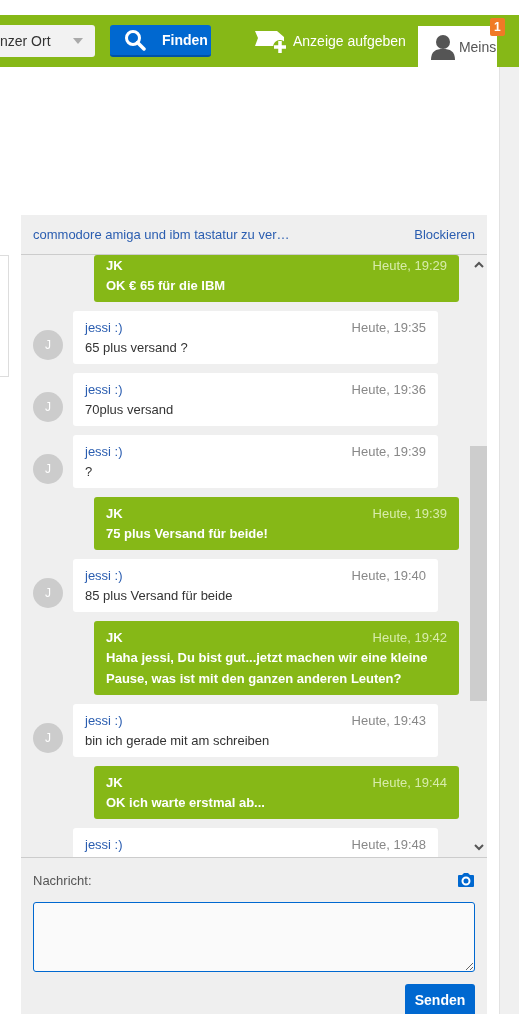  I want to click on message-text: OK € 65 für die IBM, so click(166, 286).